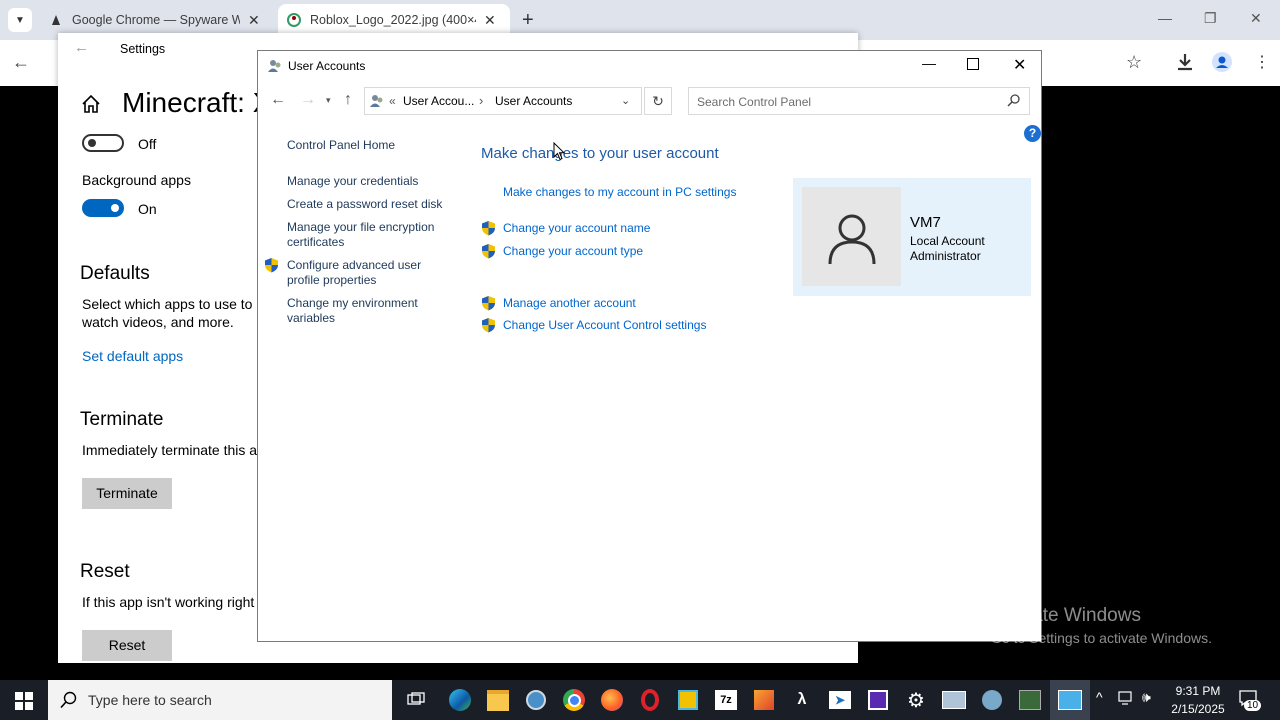  I want to click on file-explorer-icon, so click(498, 700).